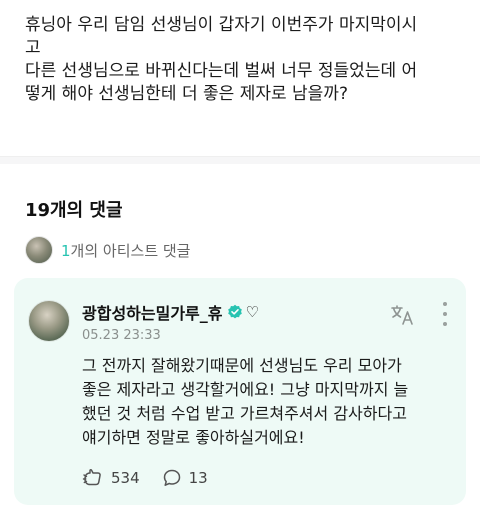 The image size is (480, 509). What do you see at coordinates (244, 413) in the screenshot?
I see `comment-line: 했던 것 처럼 수업 받고 가르쳐주셔서 감사하다고` at bounding box center [244, 413].